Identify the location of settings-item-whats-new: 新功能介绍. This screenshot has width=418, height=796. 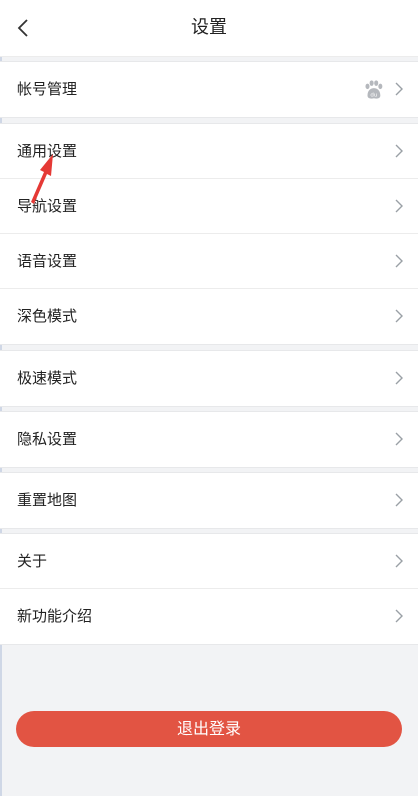
(209, 616).